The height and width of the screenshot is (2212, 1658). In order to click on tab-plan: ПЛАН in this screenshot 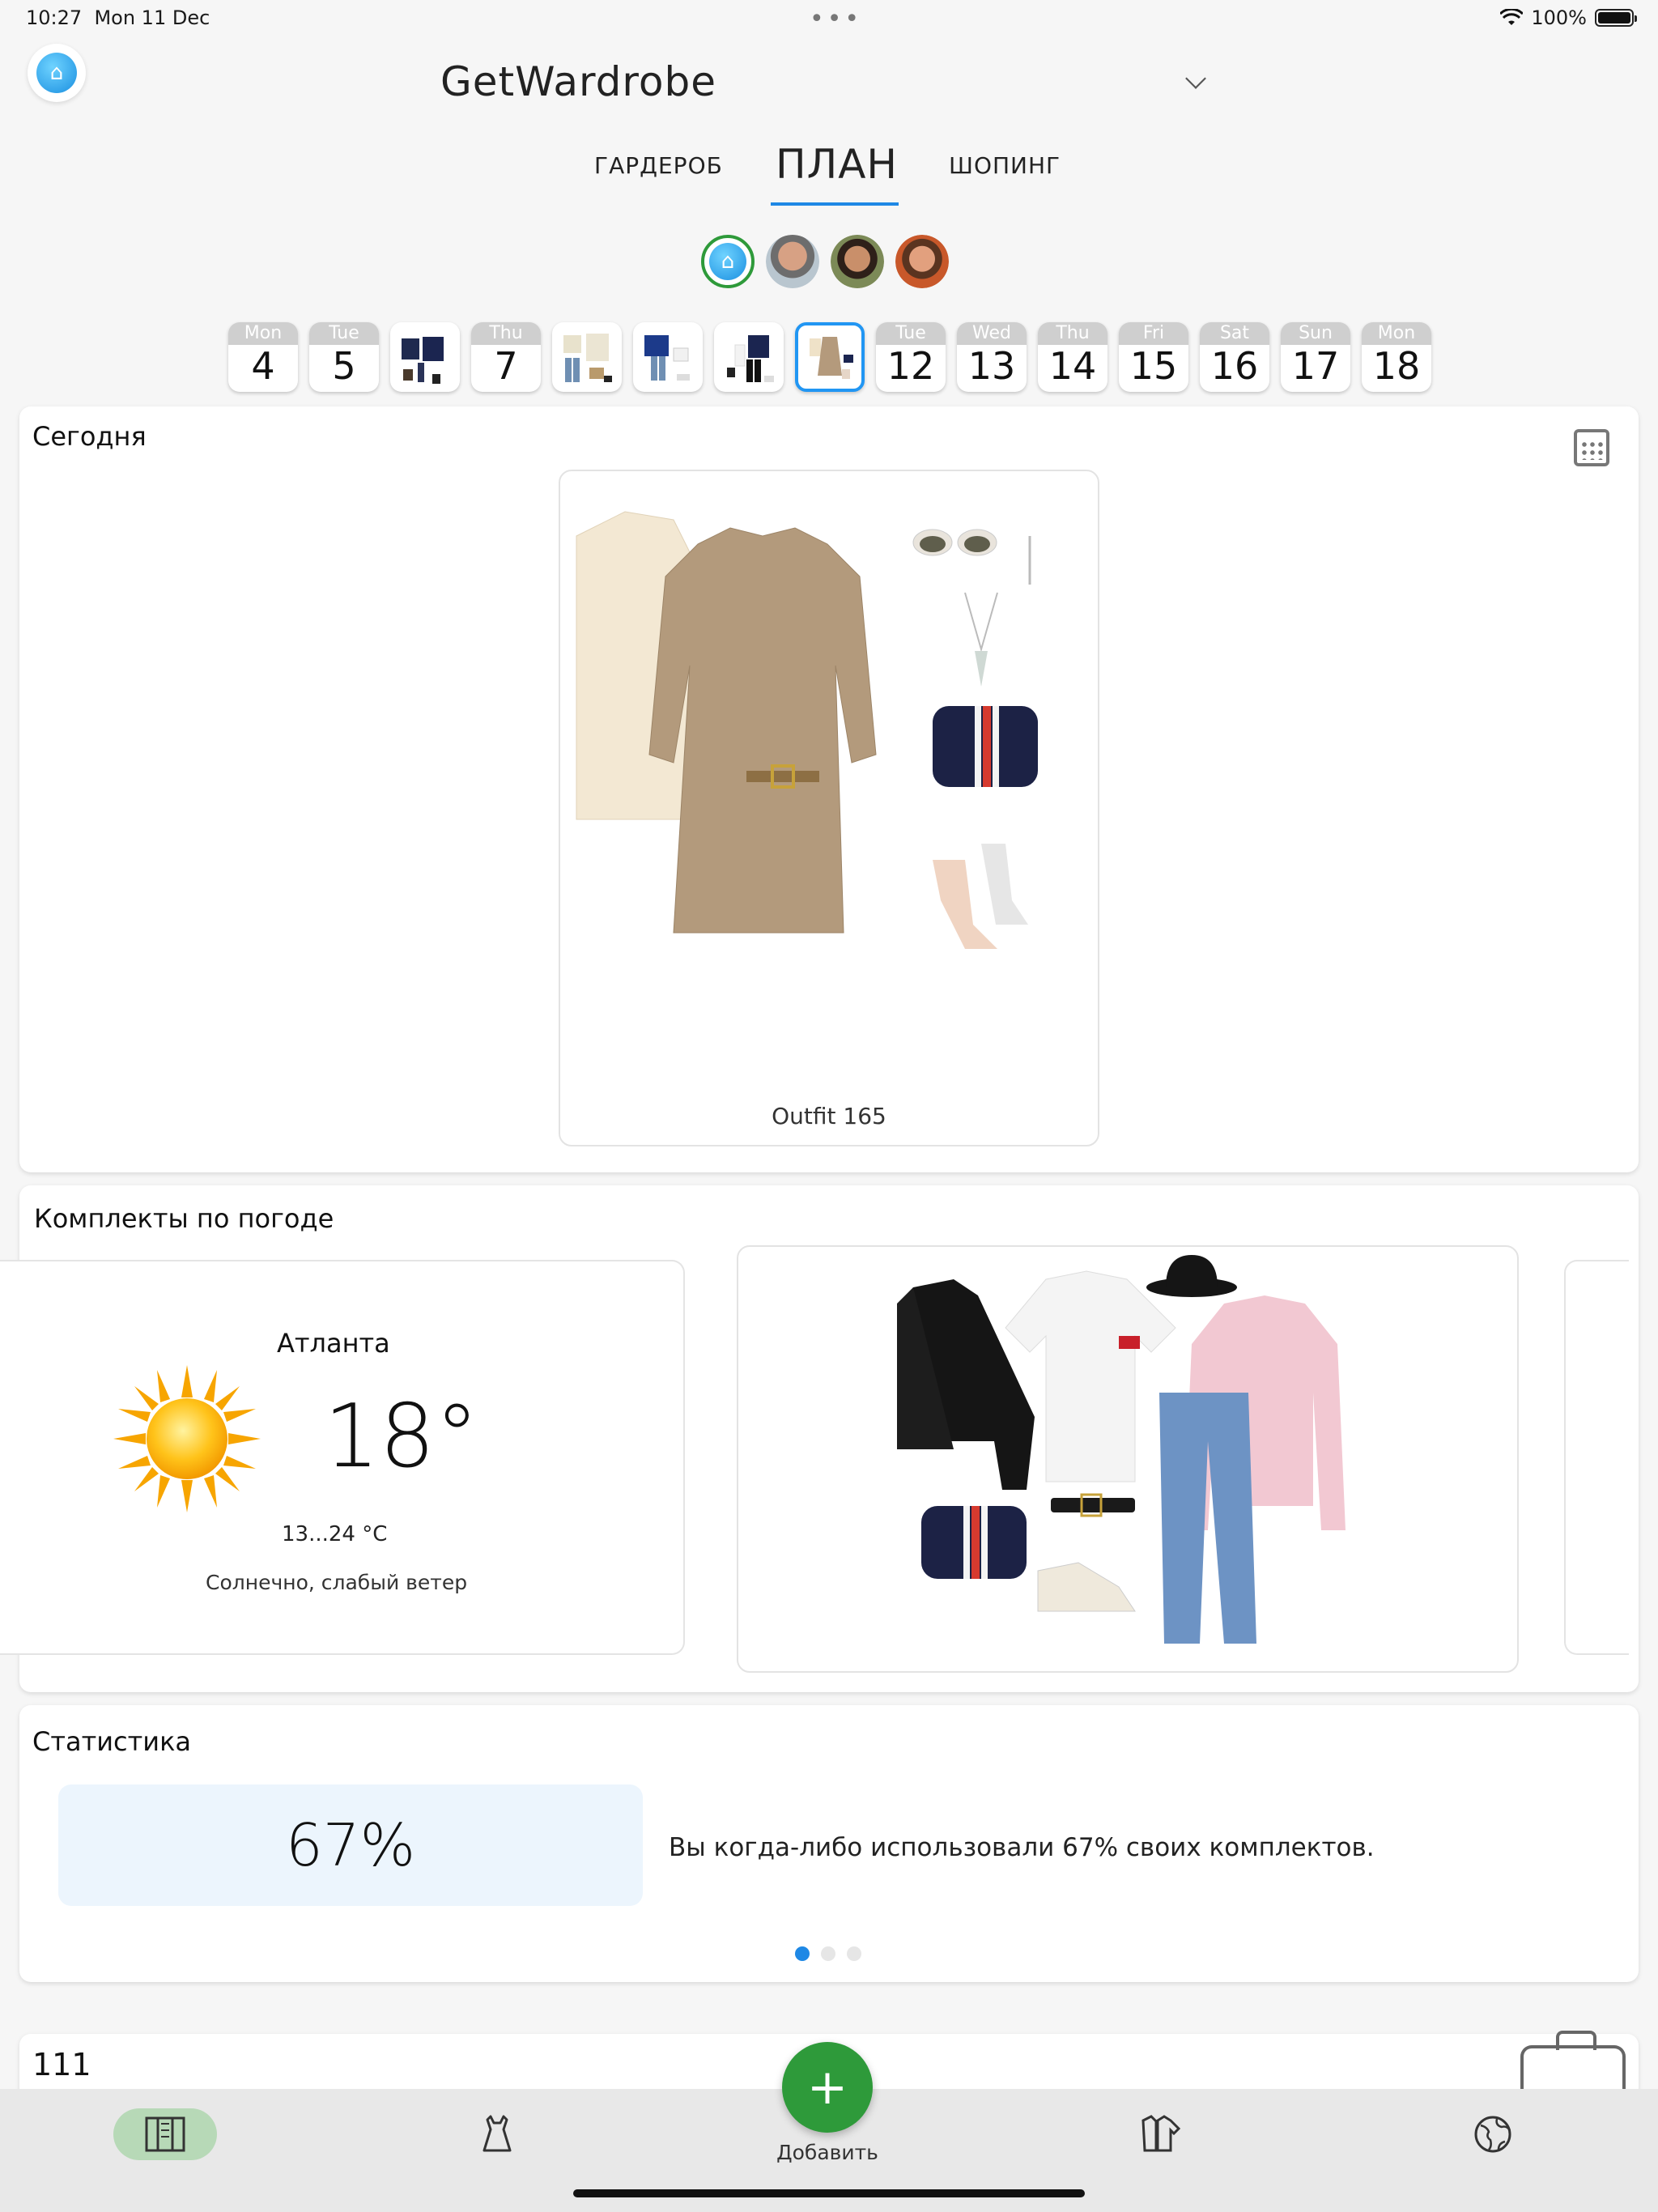, I will do `click(837, 164)`.